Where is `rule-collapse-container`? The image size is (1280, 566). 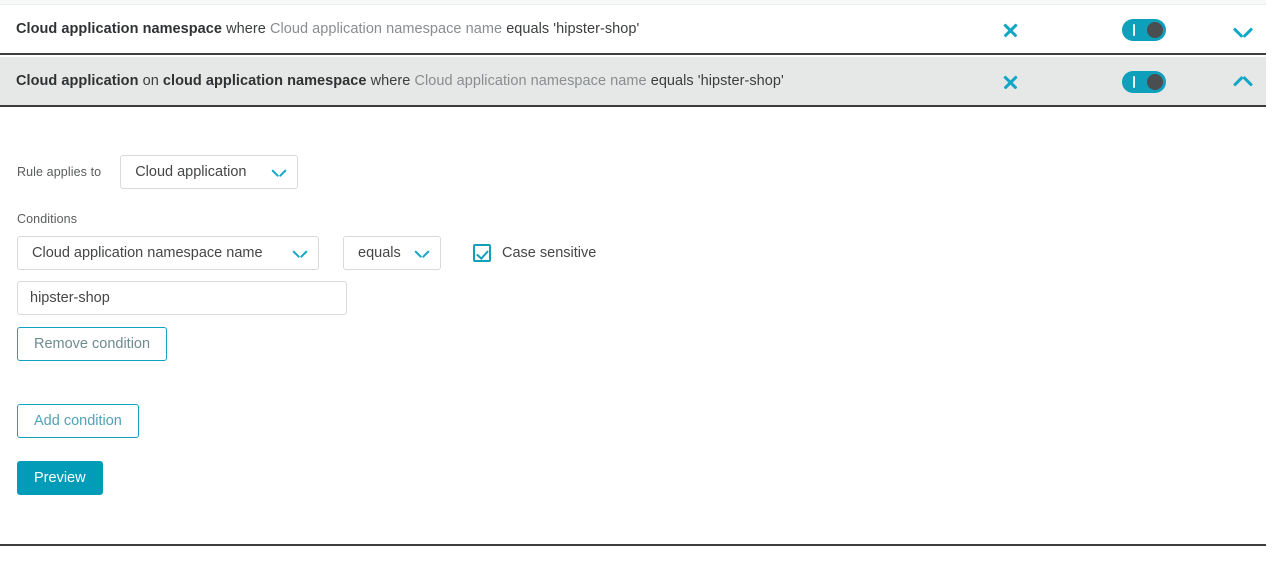
rule-collapse-container is located at coordinates (1243, 82).